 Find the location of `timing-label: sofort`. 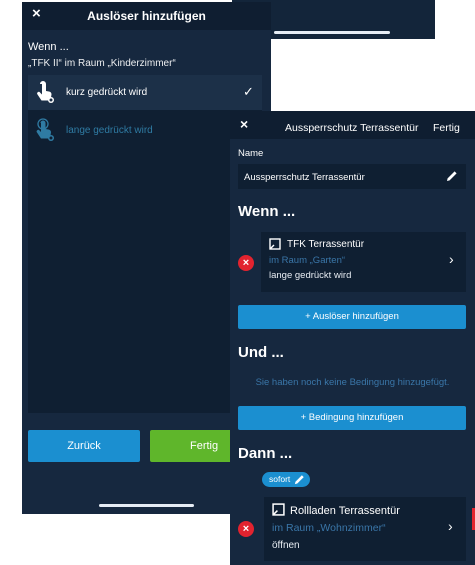

timing-label: sofort is located at coordinates (280, 479).